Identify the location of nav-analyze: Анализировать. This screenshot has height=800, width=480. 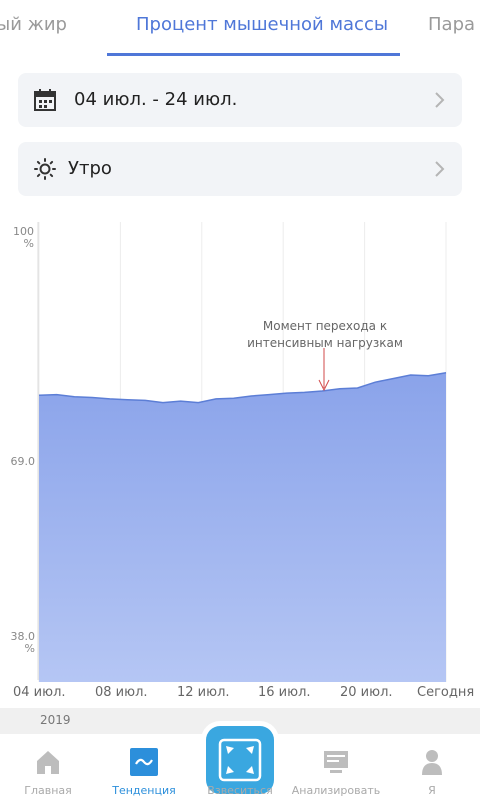
(336, 772).